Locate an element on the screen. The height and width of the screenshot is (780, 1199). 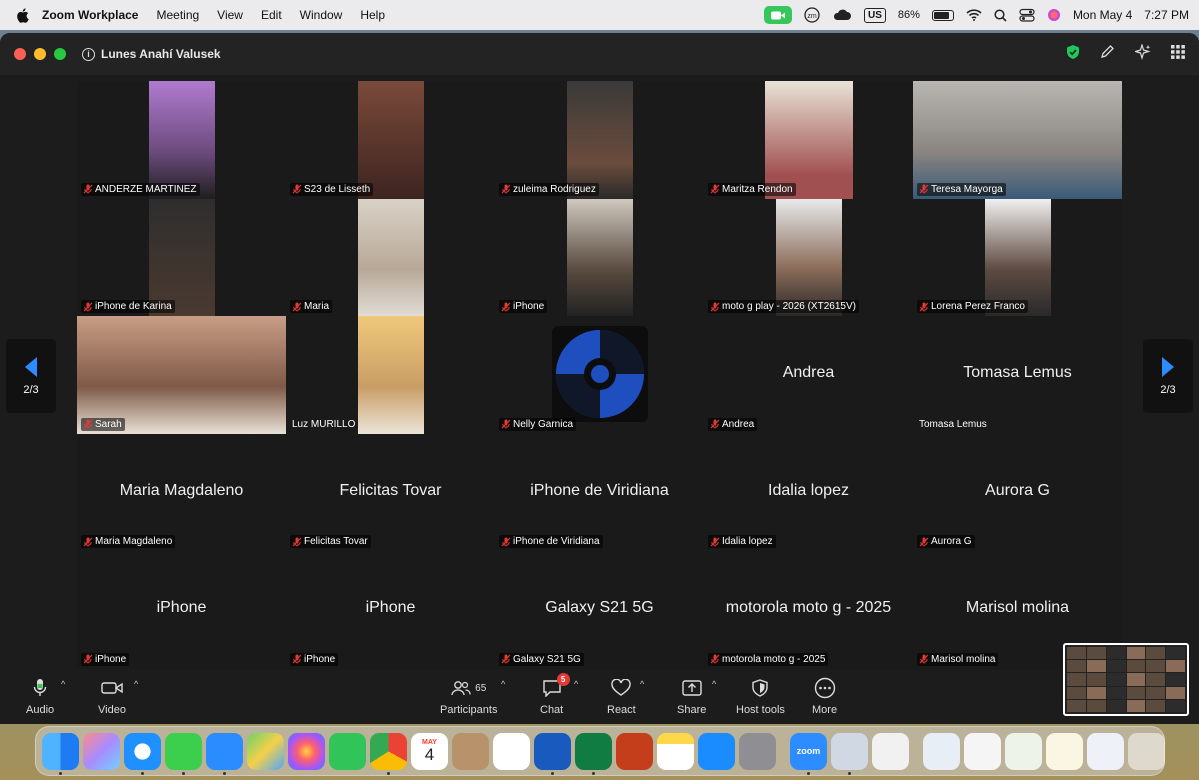
menu-app-name: Zoom Workplace is located at coordinates (90, 15).